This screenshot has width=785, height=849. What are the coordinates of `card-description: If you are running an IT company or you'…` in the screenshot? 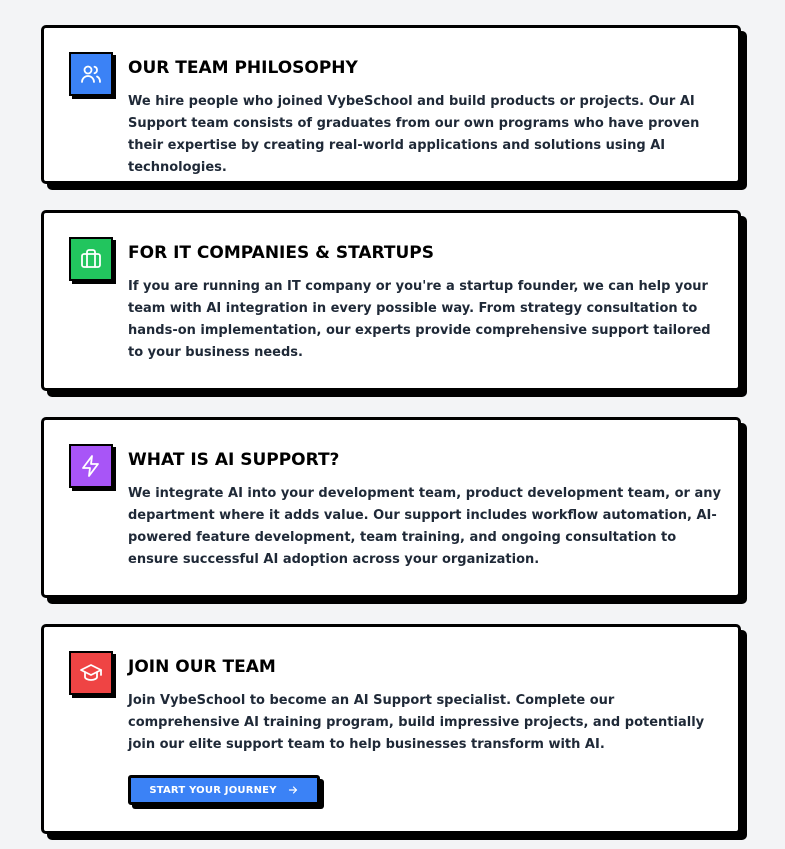 It's located at (419, 319).